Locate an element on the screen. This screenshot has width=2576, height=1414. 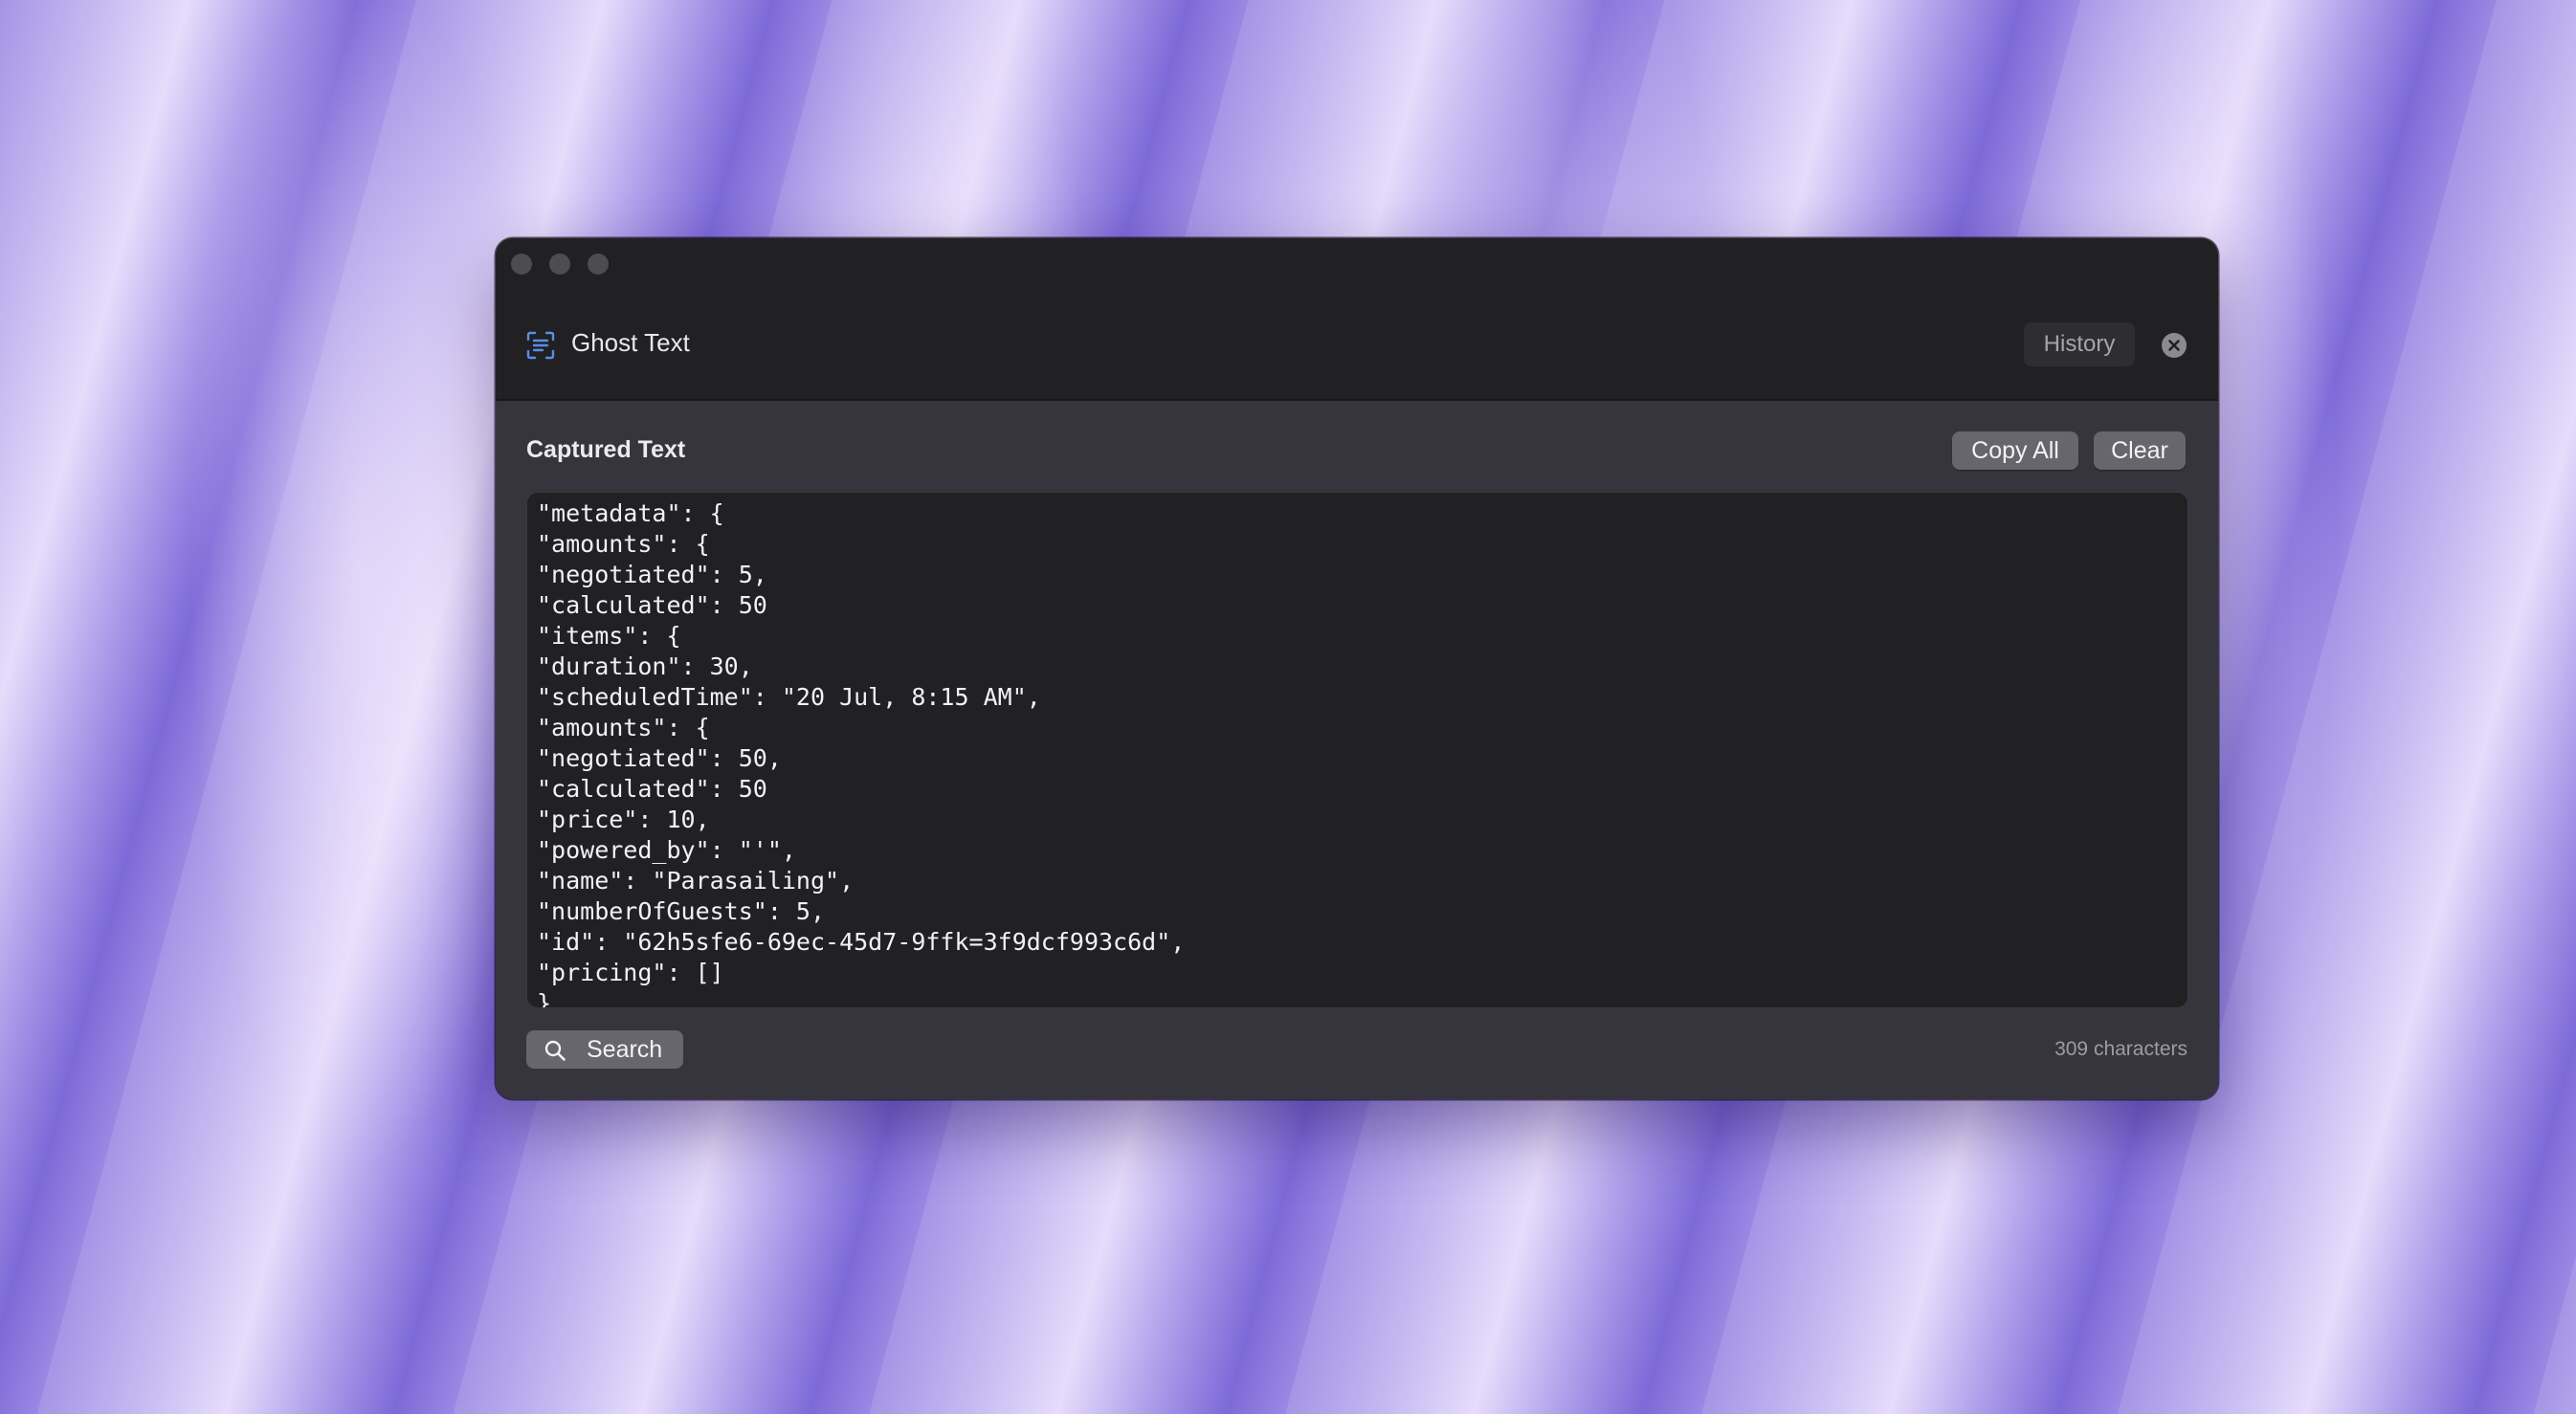
text-line: "price": 10, is located at coordinates (623, 819).